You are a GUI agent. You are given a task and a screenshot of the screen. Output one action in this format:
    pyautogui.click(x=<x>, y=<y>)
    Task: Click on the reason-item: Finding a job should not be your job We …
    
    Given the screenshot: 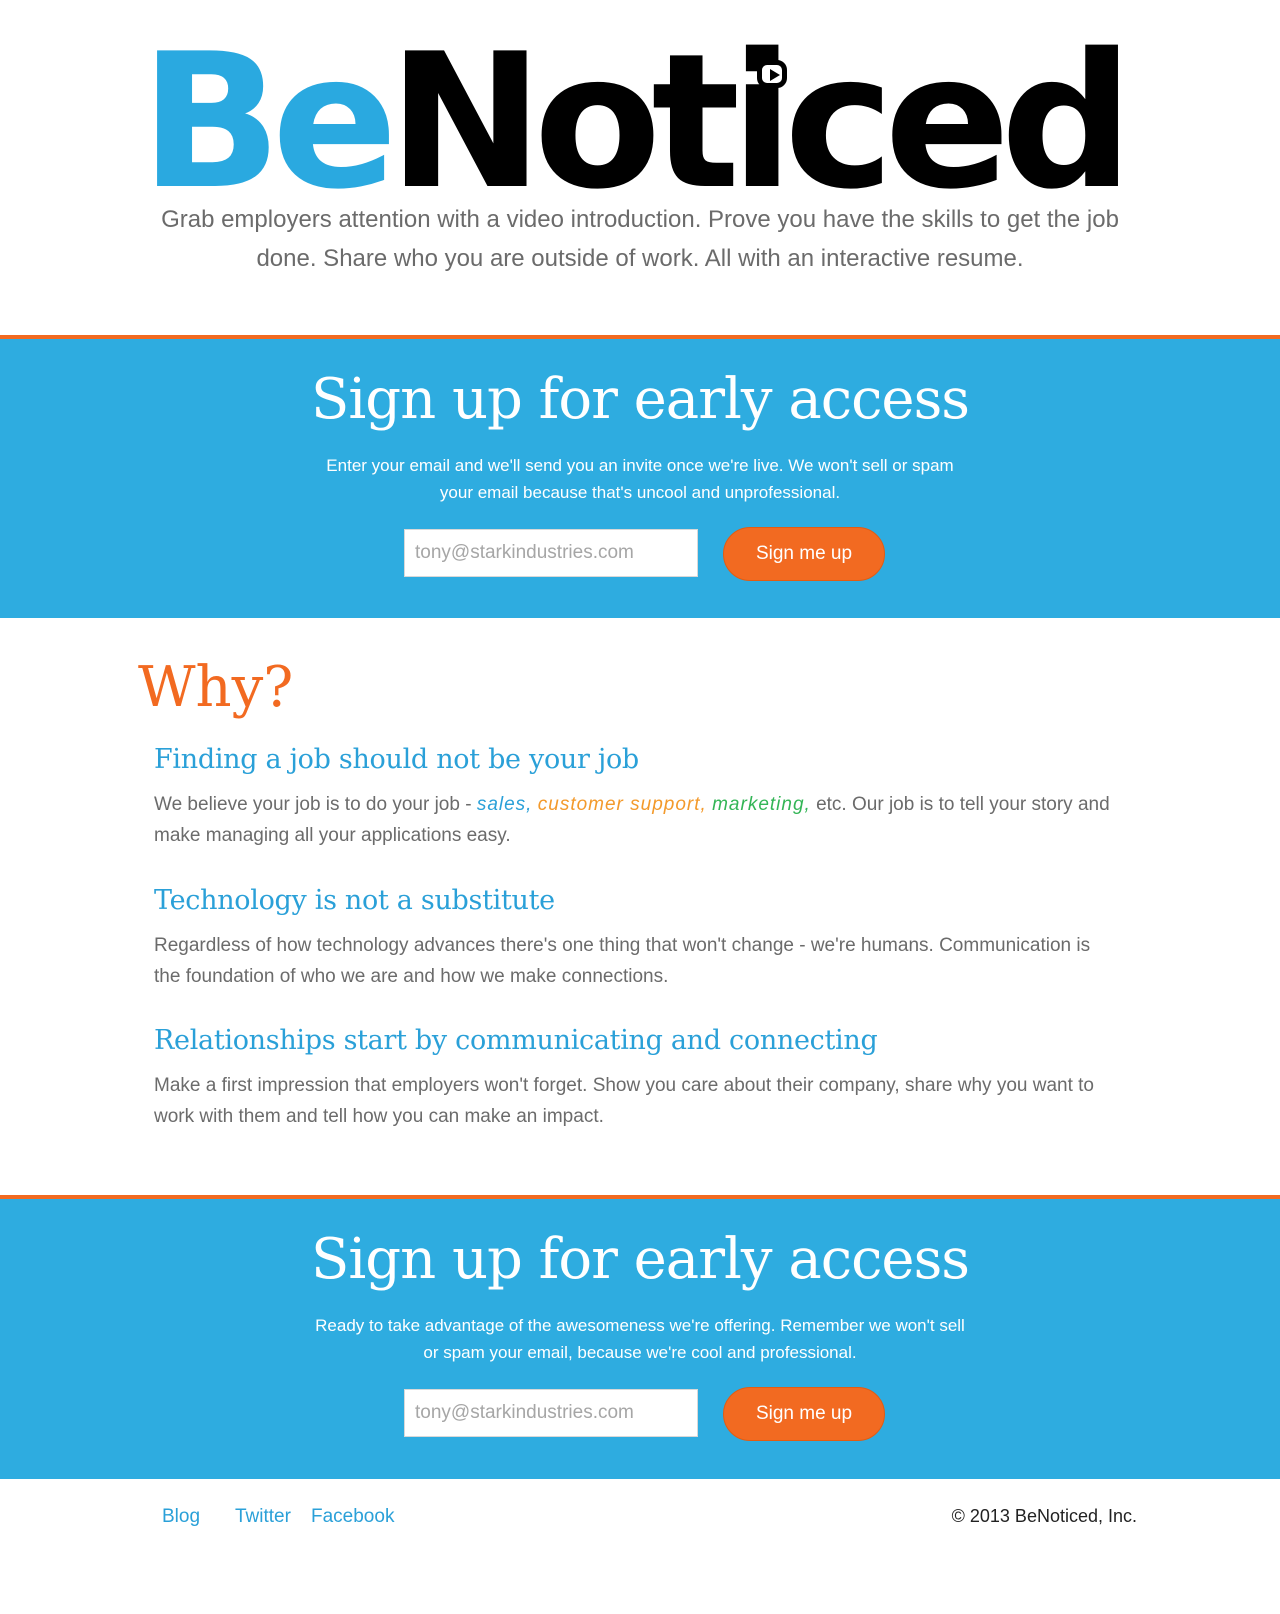 What is the action you would take?
    pyautogui.click(x=634, y=797)
    